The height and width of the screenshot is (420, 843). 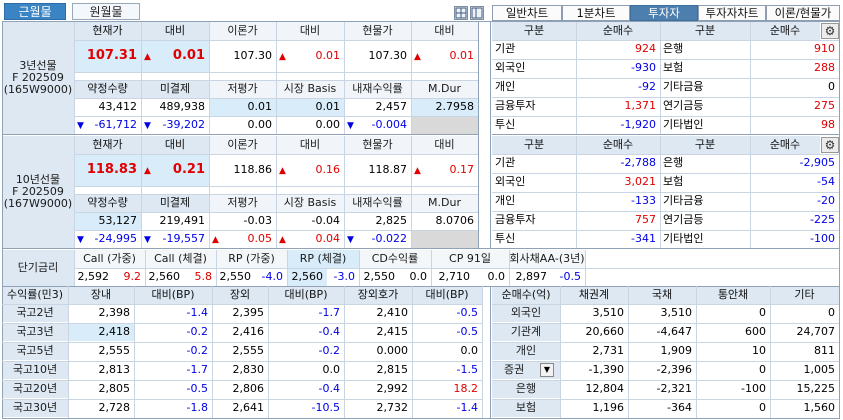 I want to click on bond-net-value: -4,647, so click(x=674, y=331).